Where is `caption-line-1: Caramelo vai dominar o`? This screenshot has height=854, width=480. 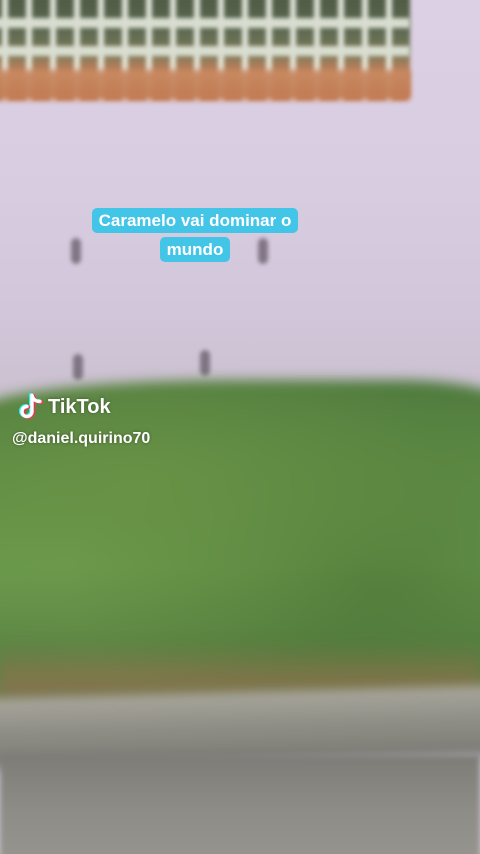 caption-line-1: Caramelo vai dominar o is located at coordinates (195, 220).